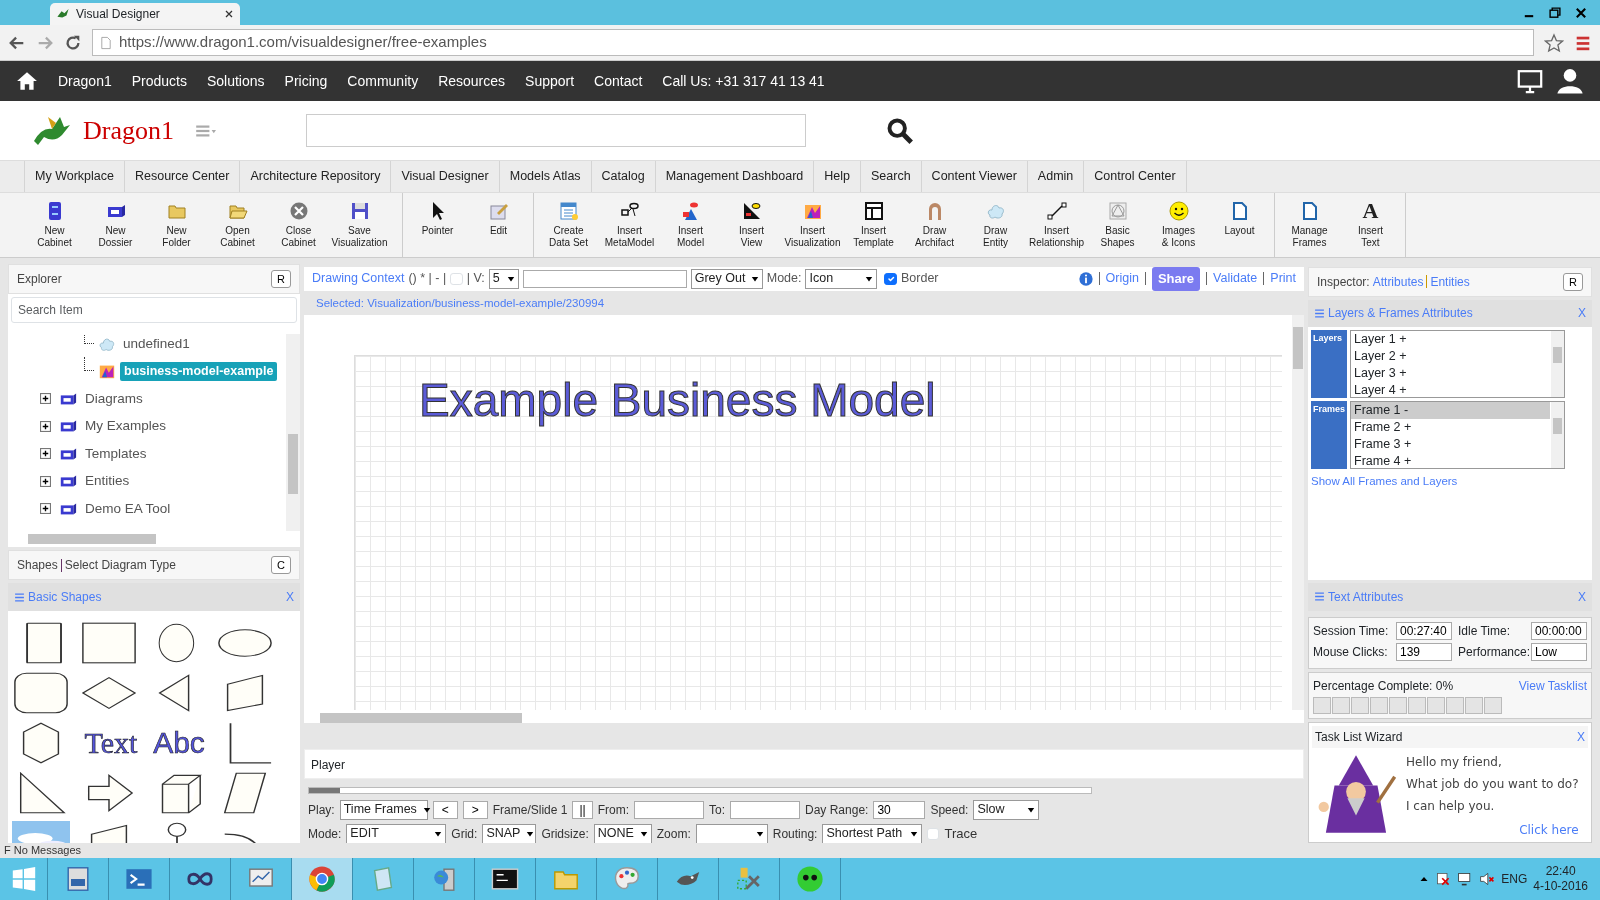  Describe the element at coordinates (114, 398) in the screenshot. I see `tree-item: Diagrams` at that location.